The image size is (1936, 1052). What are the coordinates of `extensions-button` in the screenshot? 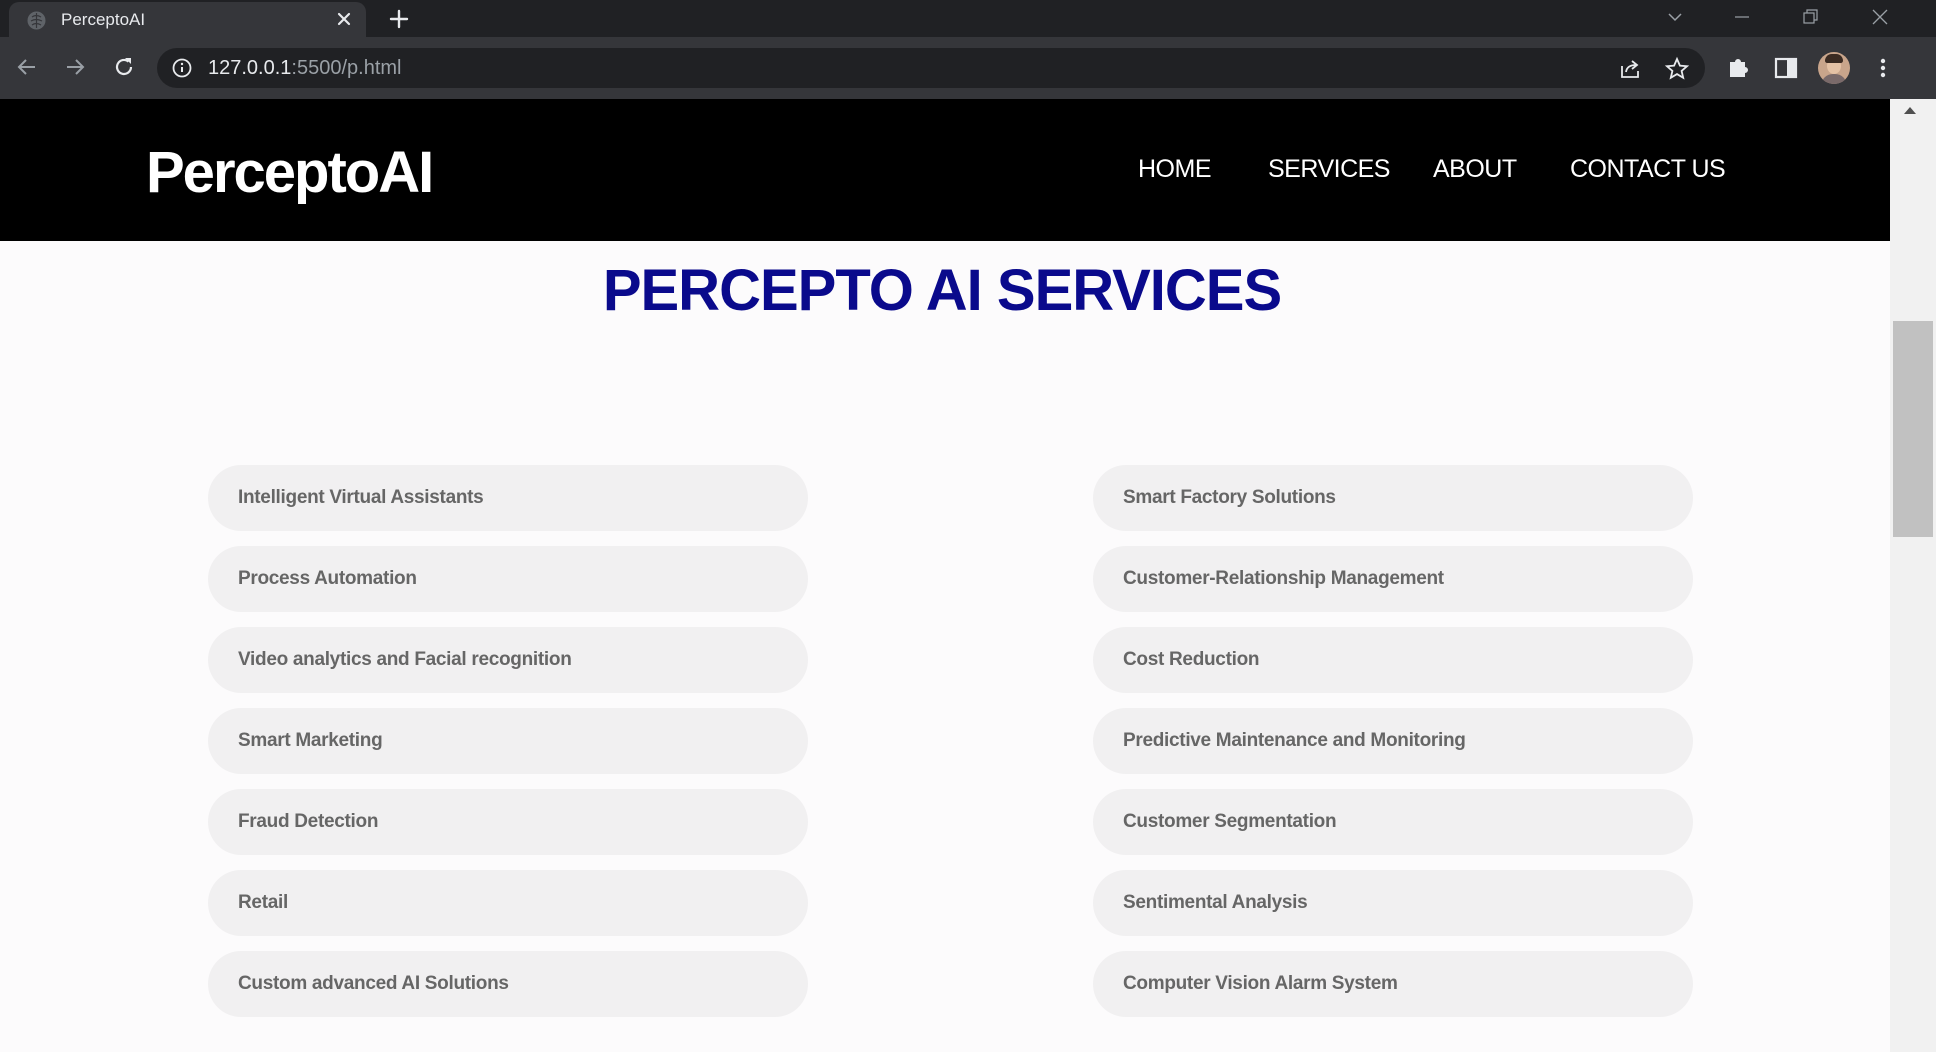 It's located at (1739, 68).